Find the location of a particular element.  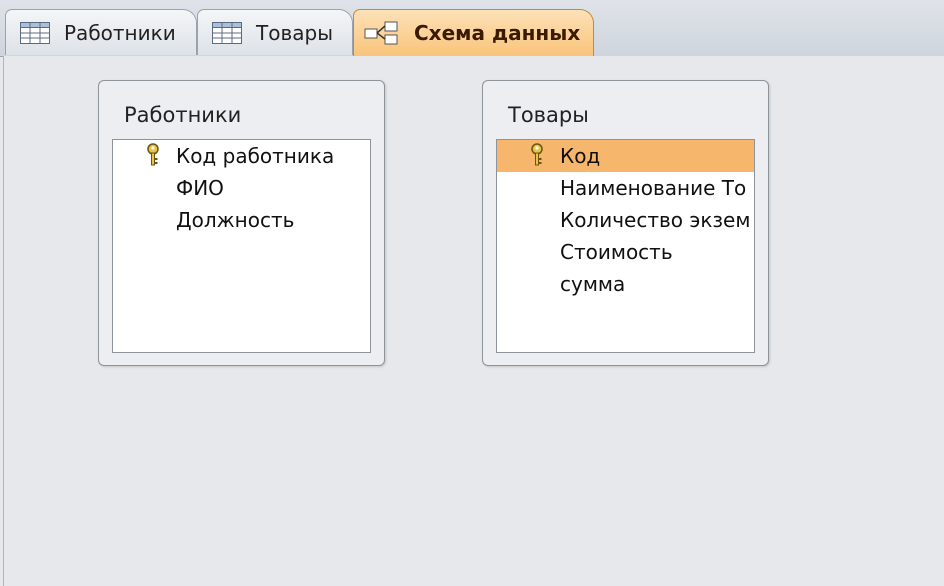

field-label: Количество экзем is located at coordinates (655, 220).